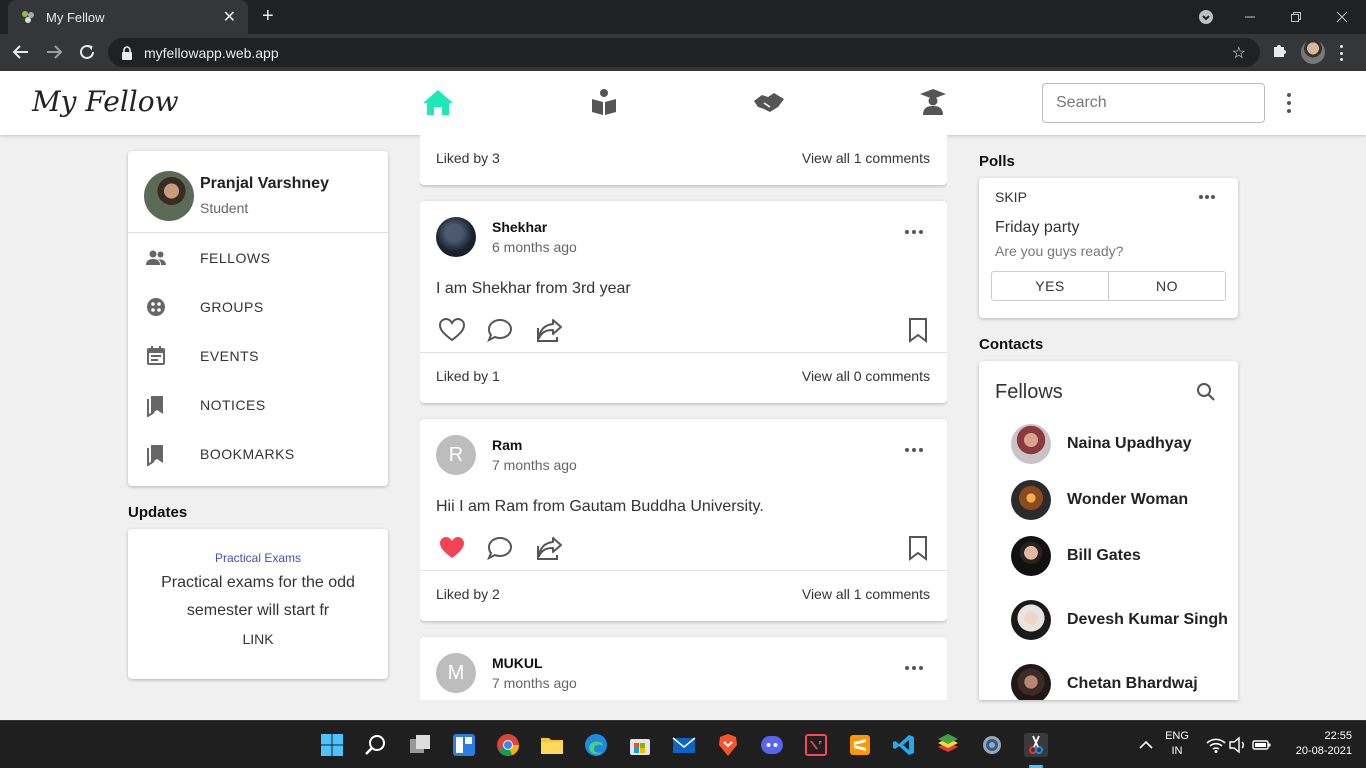 Image resolution: width=1366 pixels, height=768 pixels. What do you see at coordinates (1206, 17) in the screenshot?
I see `tab-search-icon` at bounding box center [1206, 17].